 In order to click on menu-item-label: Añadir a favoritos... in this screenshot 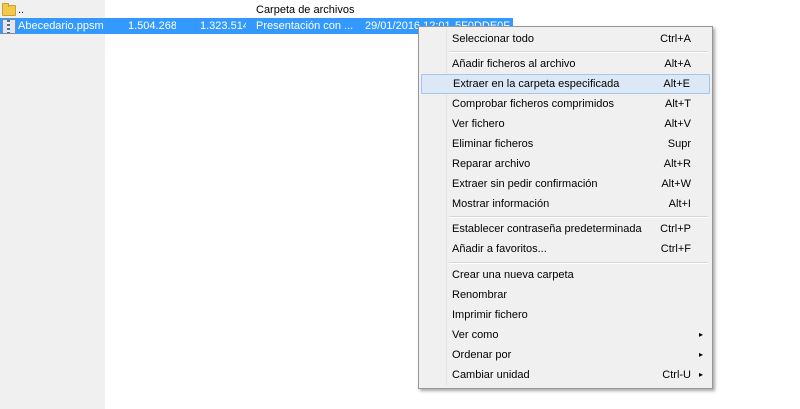, I will do `click(499, 249)`.